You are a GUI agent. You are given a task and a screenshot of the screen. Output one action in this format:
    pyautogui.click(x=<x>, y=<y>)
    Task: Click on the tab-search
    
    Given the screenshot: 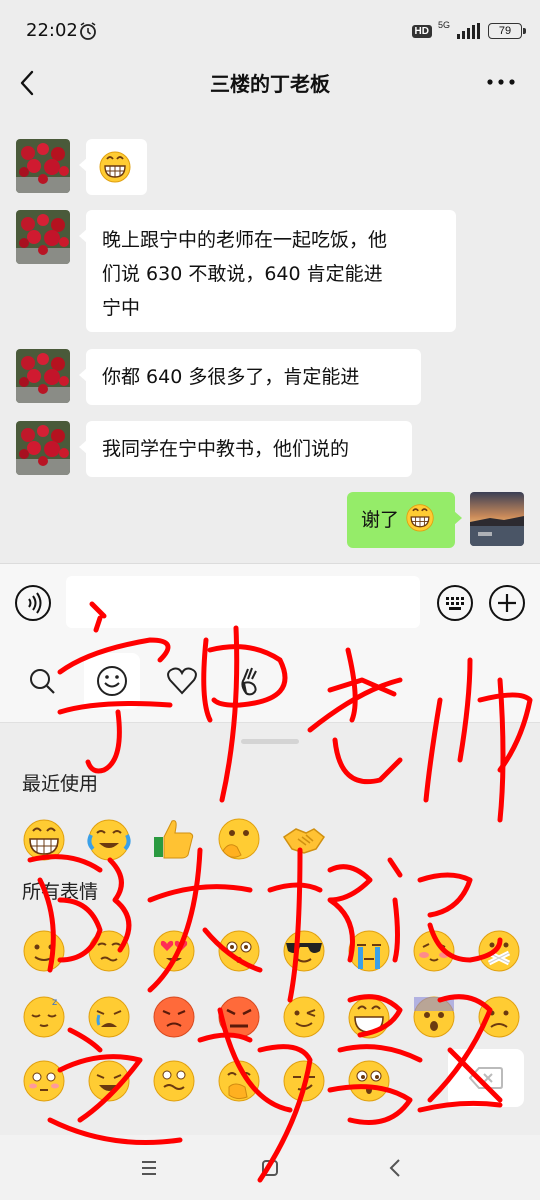 What is the action you would take?
    pyautogui.click(x=42, y=681)
    